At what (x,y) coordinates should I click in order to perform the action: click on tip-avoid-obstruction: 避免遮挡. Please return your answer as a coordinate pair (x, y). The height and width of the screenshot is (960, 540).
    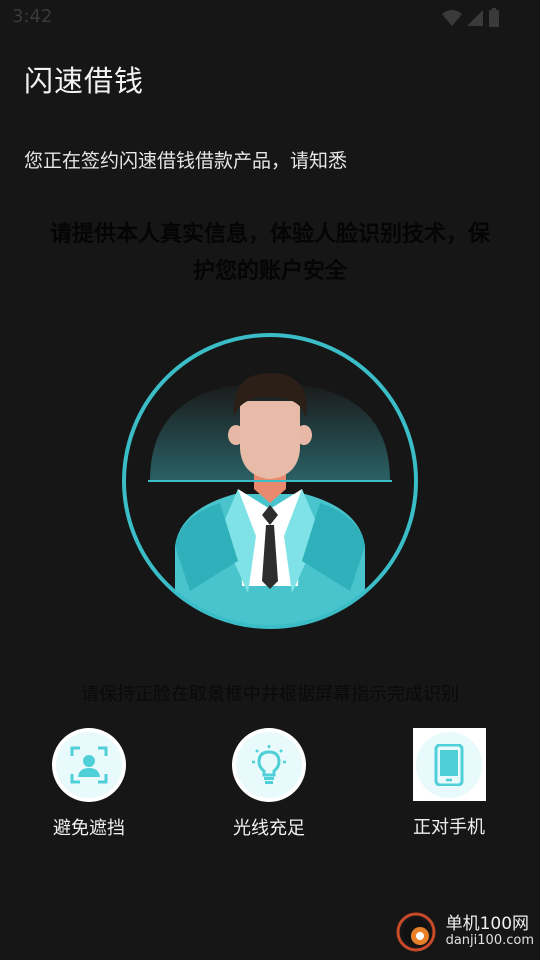
    Looking at the image, I should click on (89, 784).